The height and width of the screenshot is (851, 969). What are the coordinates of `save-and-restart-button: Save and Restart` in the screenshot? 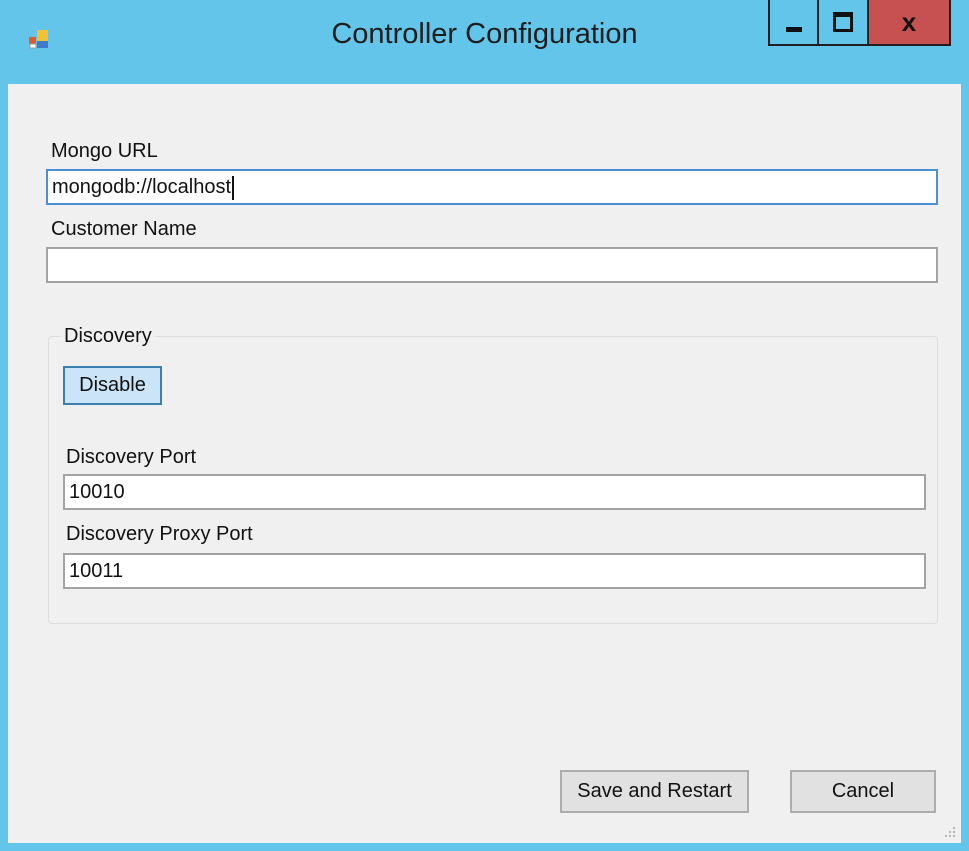 It's located at (654, 791).